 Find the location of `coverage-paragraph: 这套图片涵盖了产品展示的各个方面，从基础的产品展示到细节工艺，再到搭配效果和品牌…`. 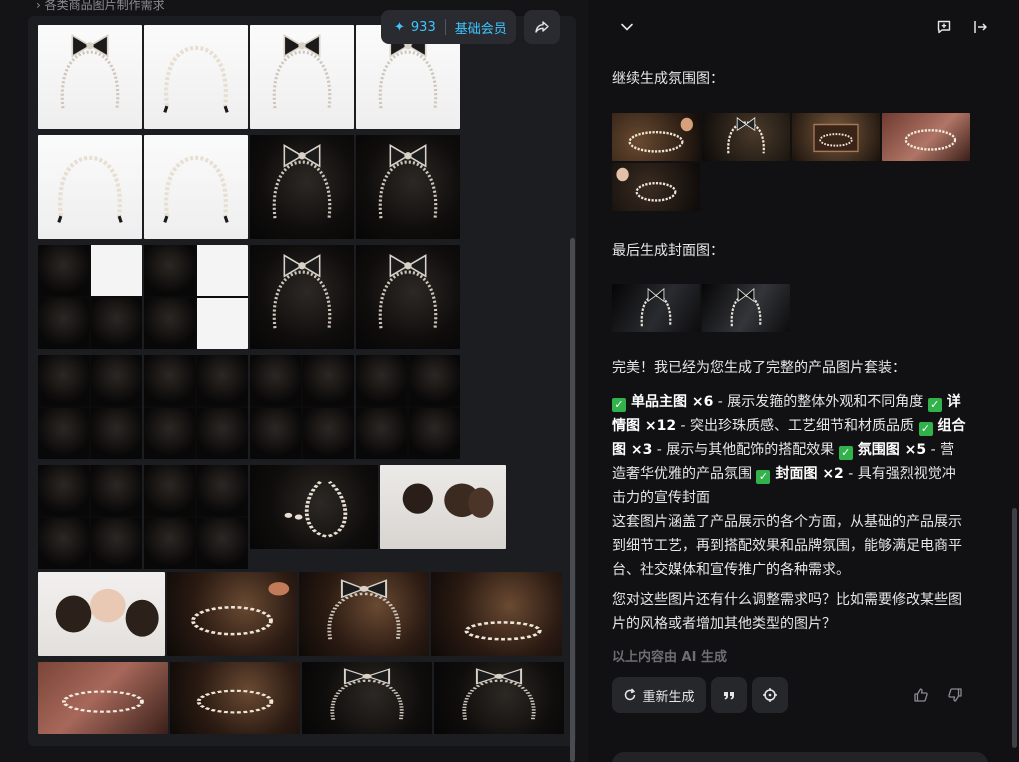

coverage-paragraph: 这套图片涵盖了产品展示的各个方面，从基础的产品展示到细节工艺，再到搭配效果和品牌… is located at coordinates (787, 546).